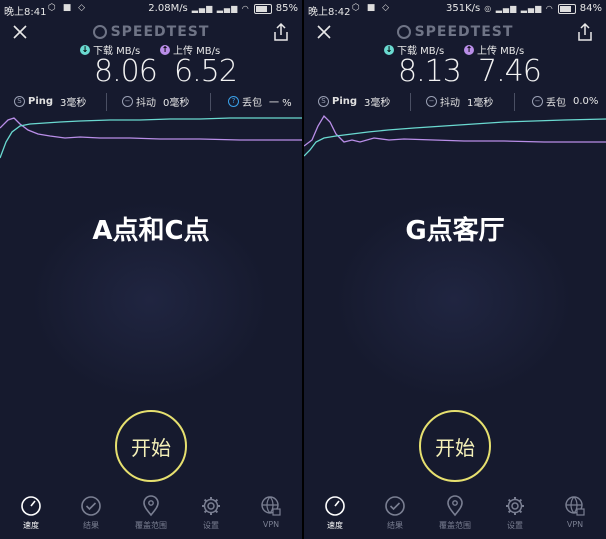 Image resolution: width=606 pixels, height=539 pixels. What do you see at coordinates (459, 101) in the screenshot?
I see `jitter-metric: − 抖动 1毫秒` at bounding box center [459, 101].